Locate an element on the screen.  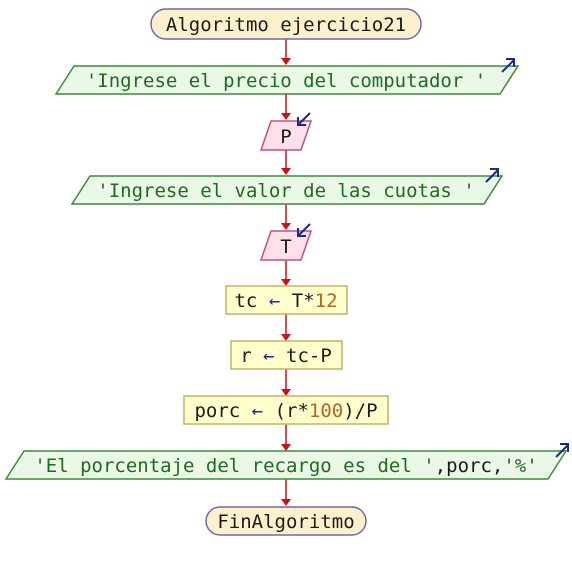
start-label: Algoritmo ejercicio21 is located at coordinates (286, 25).